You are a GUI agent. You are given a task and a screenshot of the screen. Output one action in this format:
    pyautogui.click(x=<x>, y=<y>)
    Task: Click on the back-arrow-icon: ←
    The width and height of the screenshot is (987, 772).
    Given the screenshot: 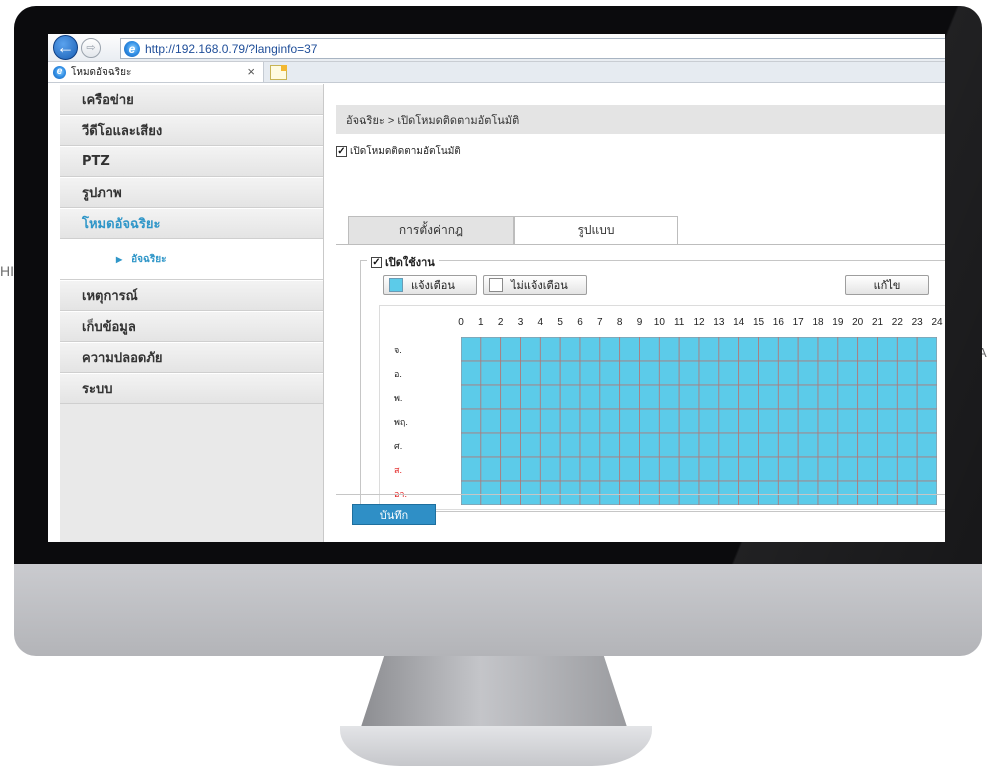 What is the action you would take?
    pyautogui.click(x=65, y=47)
    